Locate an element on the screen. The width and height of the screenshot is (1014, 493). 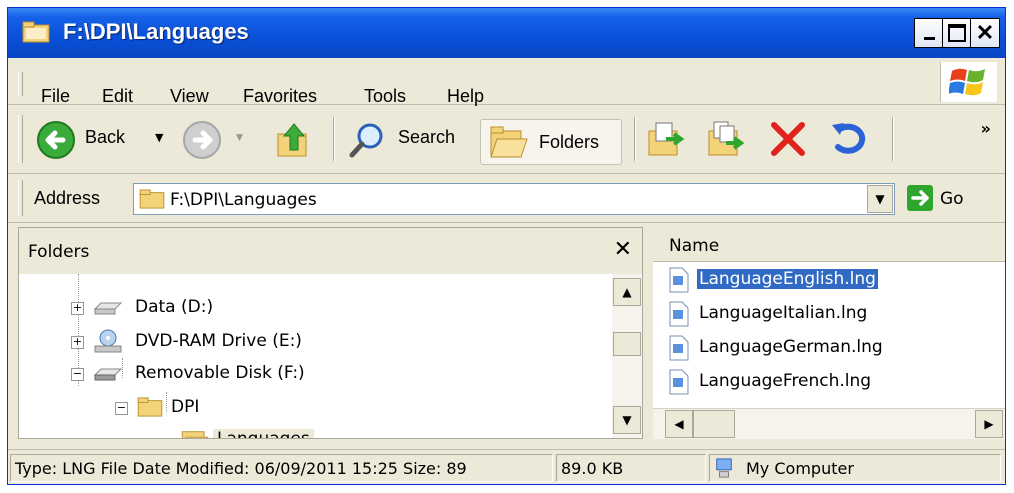
close-button: ✕ is located at coordinates (985, 33).